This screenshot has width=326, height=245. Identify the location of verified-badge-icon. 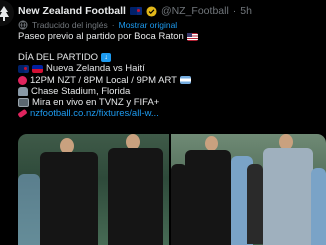
(151, 11).